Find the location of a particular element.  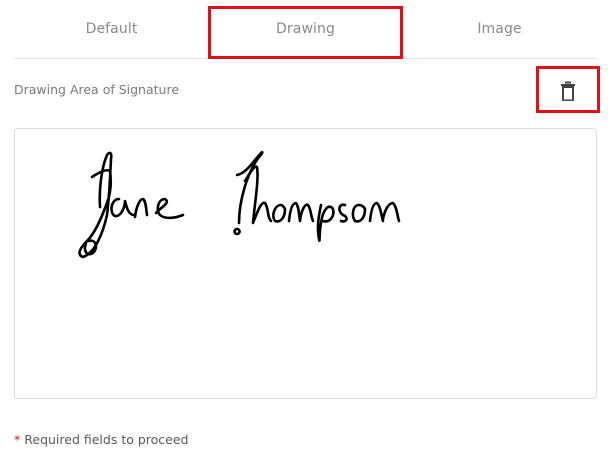

handwritten-signature is located at coordinates (239, 204).